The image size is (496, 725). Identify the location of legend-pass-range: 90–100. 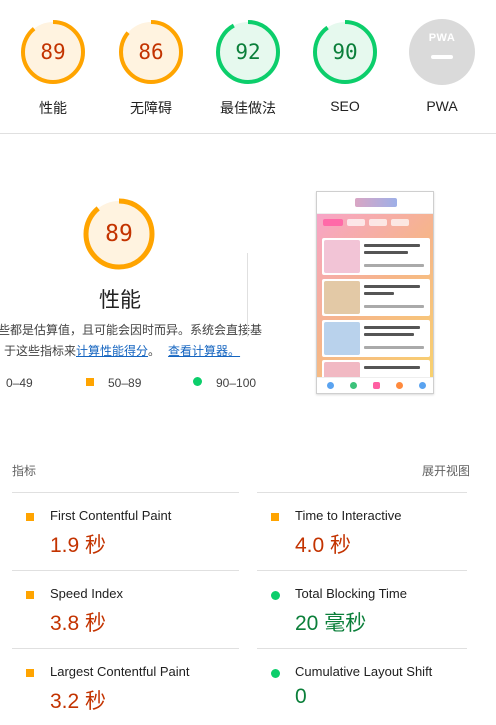
(236, 383).